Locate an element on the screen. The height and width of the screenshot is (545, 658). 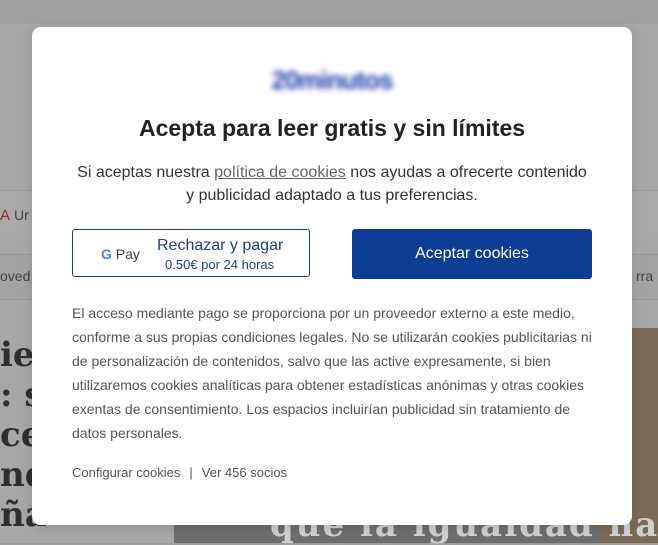
gpay-label: Pay is located at coordinates (127, 254).